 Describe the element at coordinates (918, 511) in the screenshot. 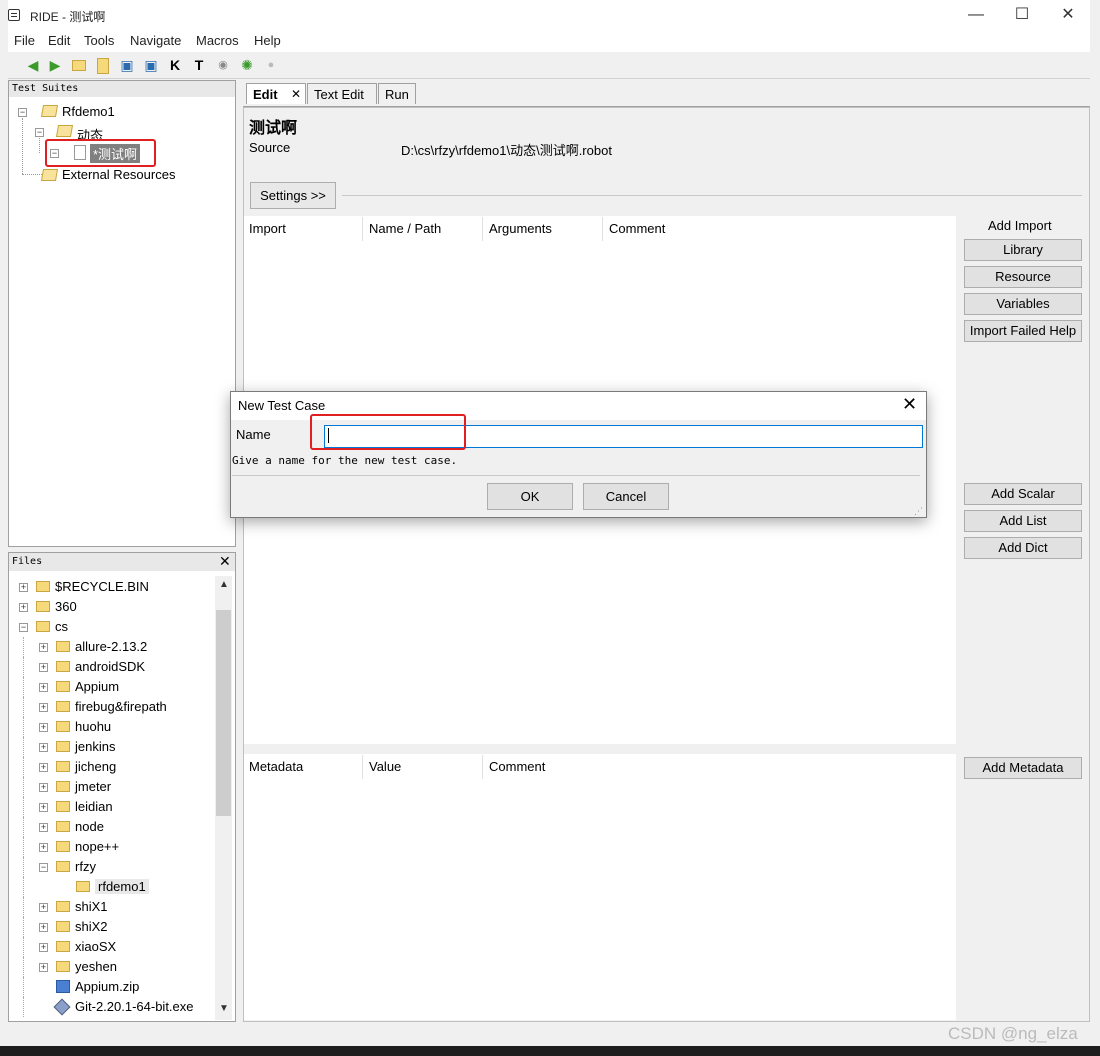

I see `resize-grip-icon: ⋰` at that location.